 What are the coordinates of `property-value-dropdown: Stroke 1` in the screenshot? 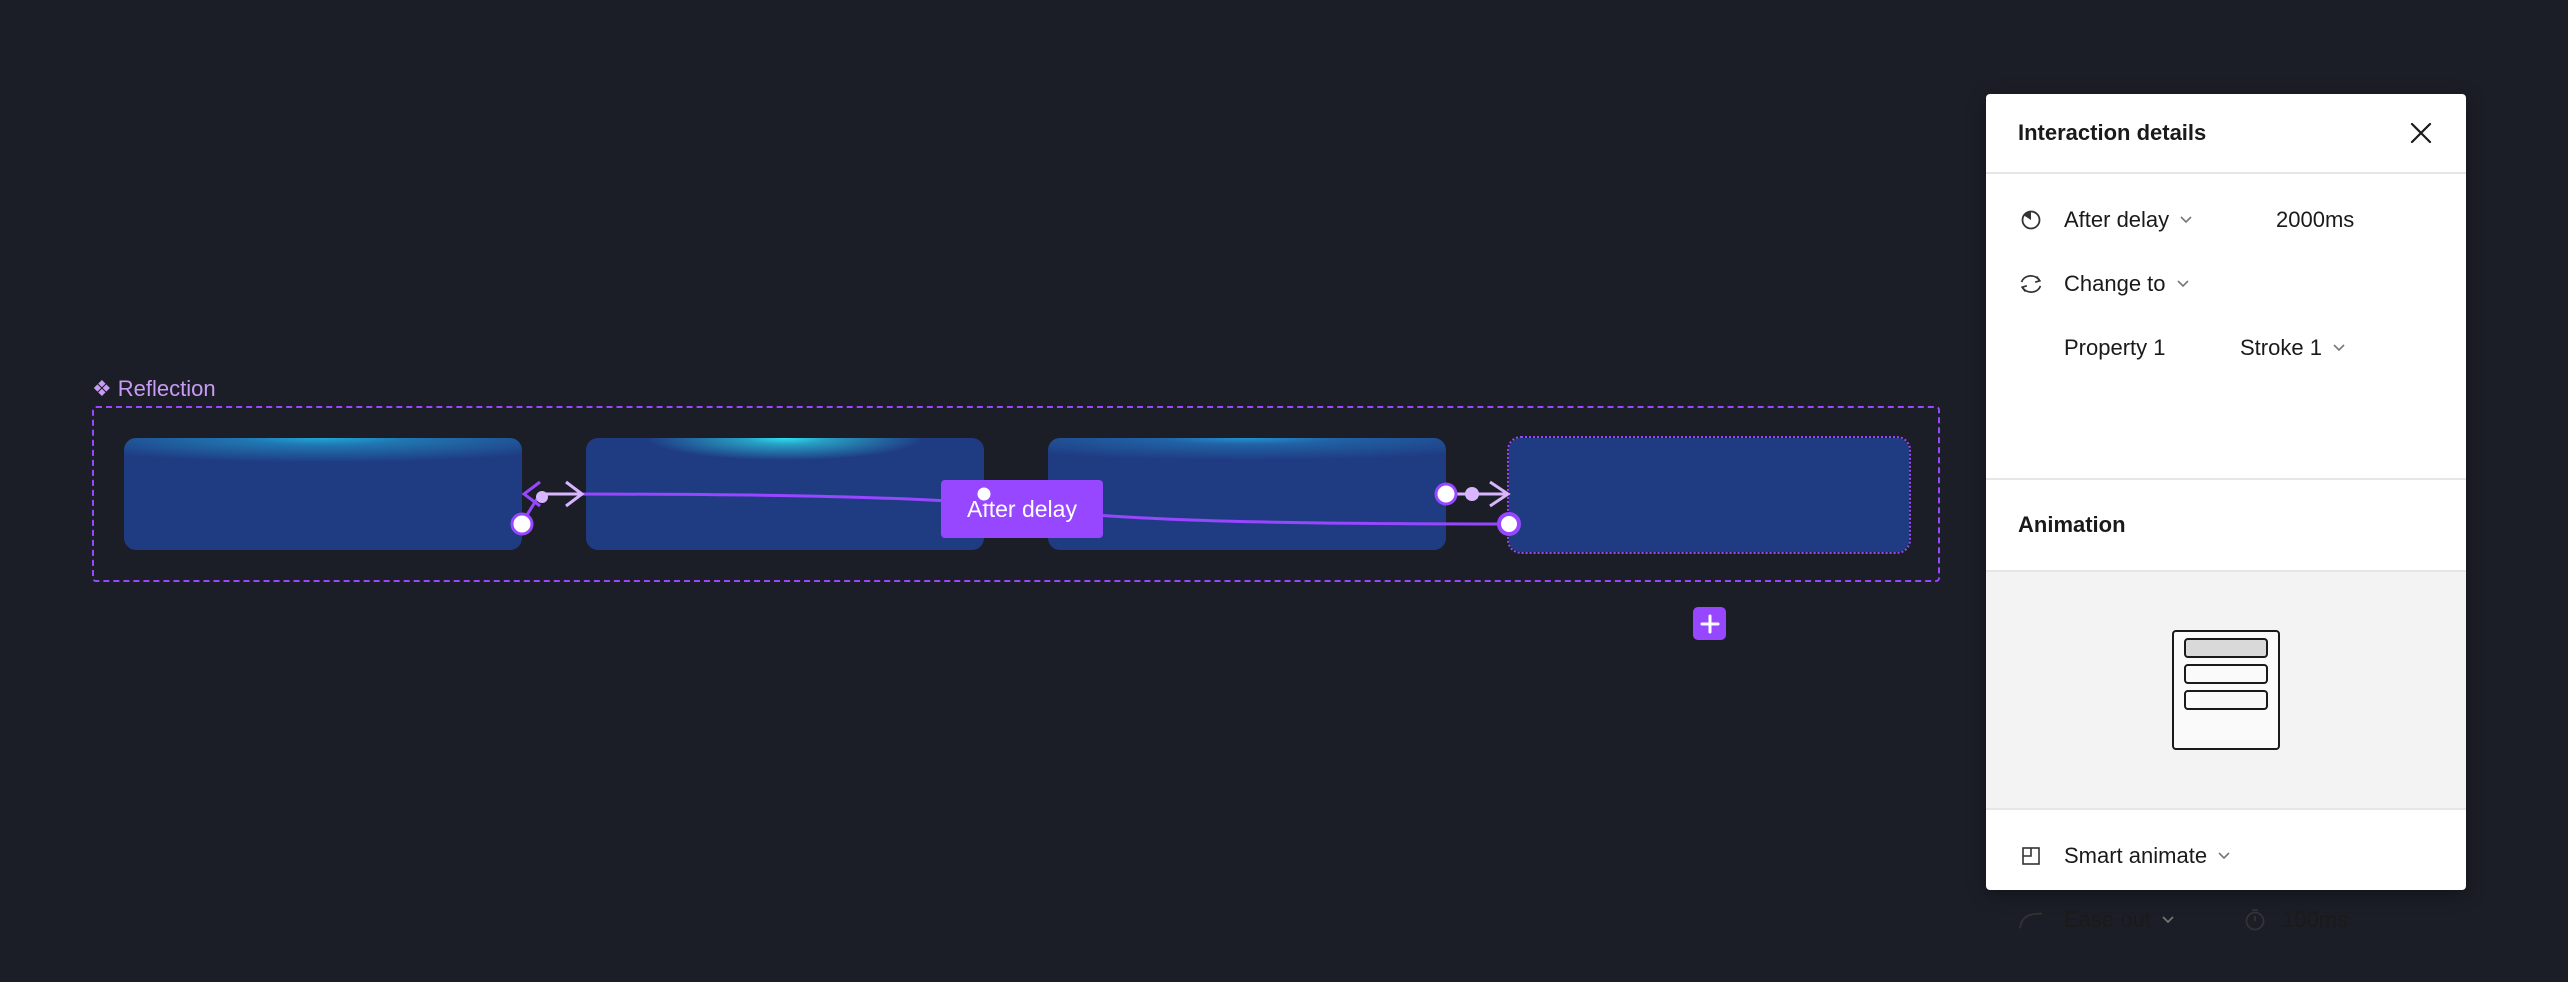 It's located at (2293, 348).